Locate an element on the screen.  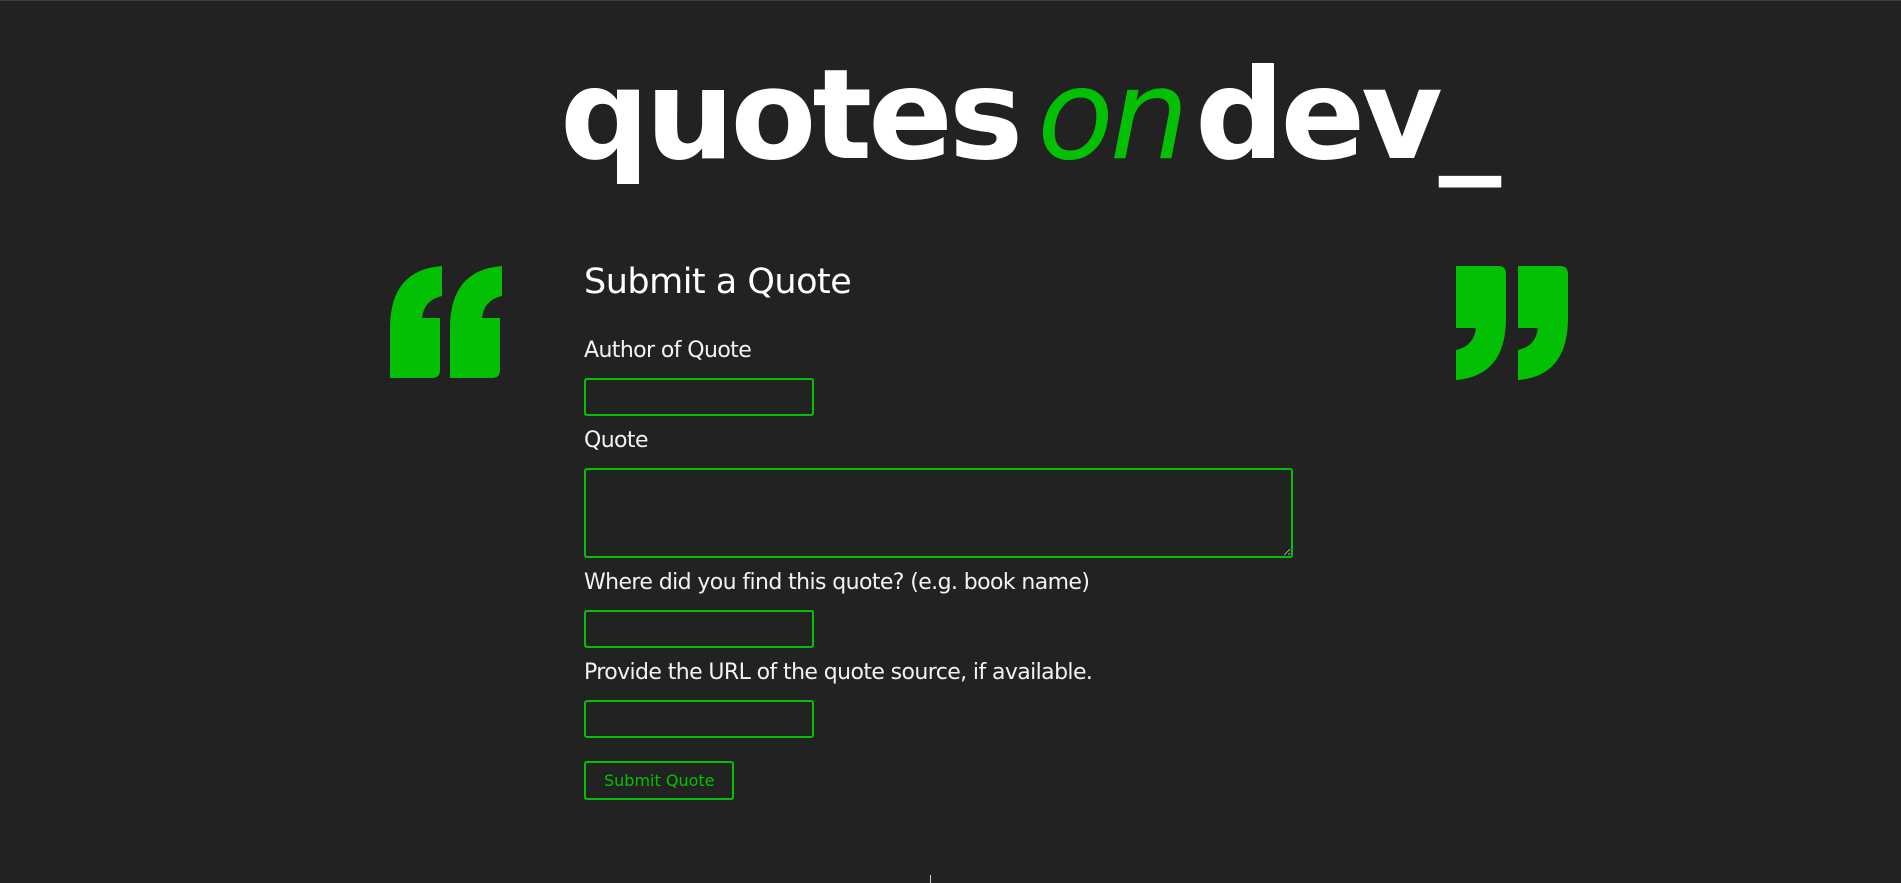
url-input is located at coordinates (699, 719).